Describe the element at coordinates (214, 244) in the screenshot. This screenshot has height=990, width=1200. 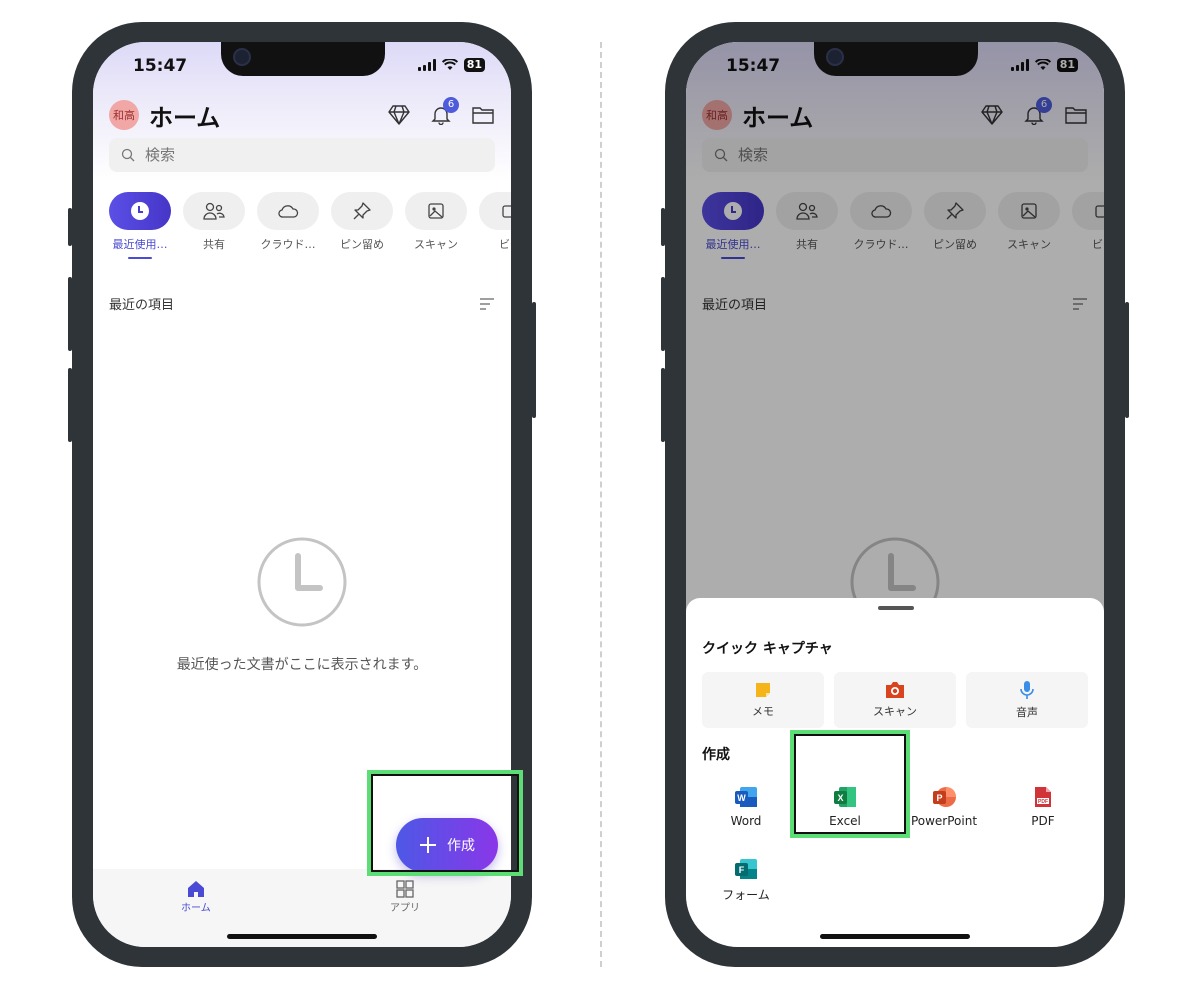
I see `category-label: 共有` at that location.